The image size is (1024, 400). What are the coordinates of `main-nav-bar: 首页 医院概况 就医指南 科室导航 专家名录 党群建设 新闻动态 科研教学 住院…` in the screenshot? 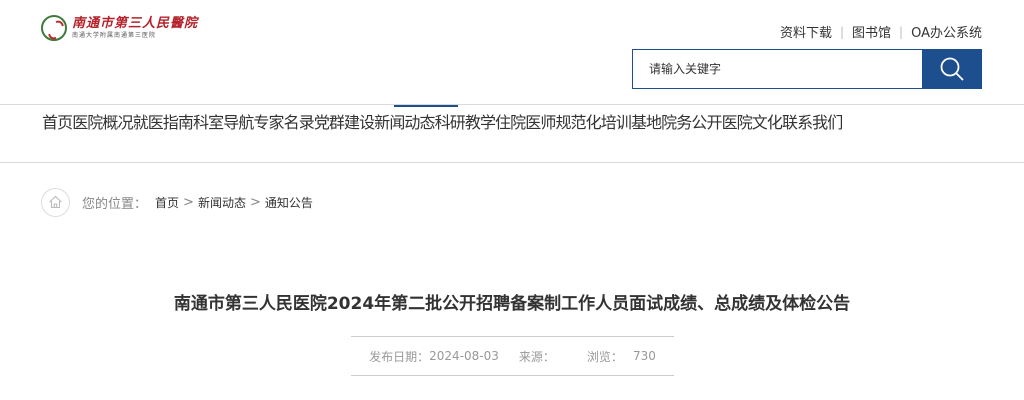 It's located at (512, 133).